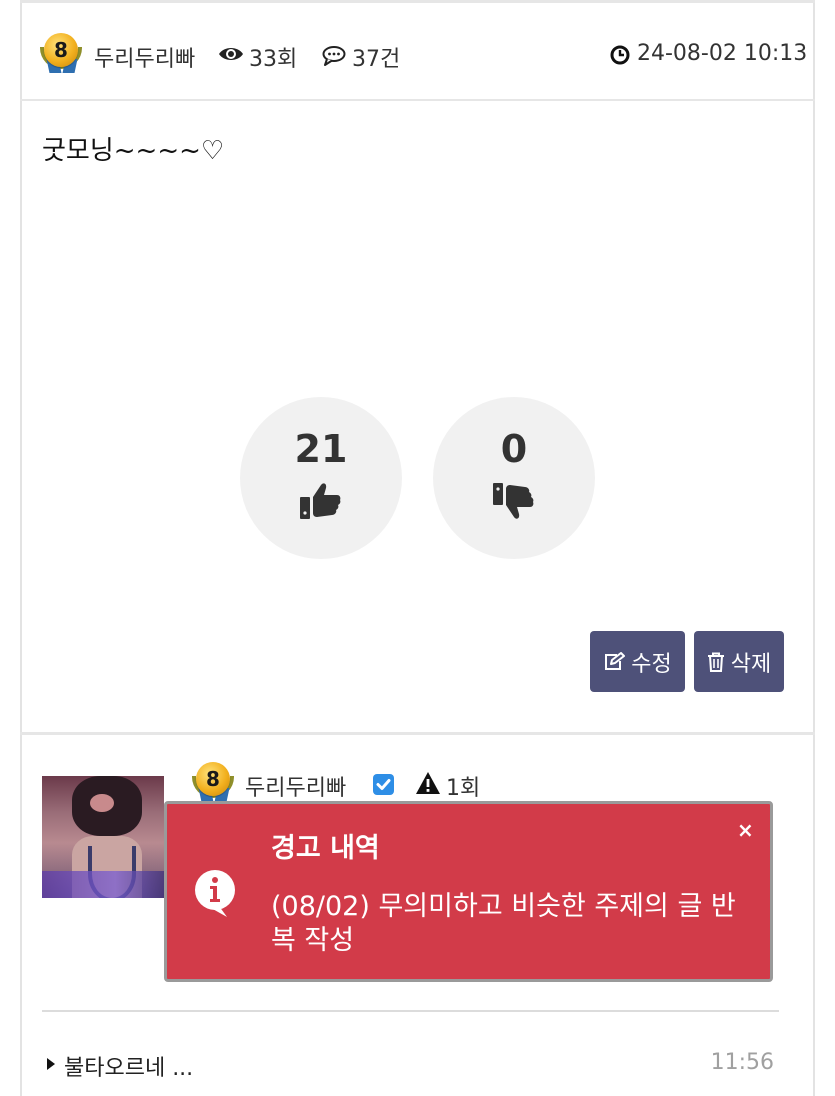 This screenshot has height=1096, width=835. I want to click on edit-button: 수정, so click(637, 661).